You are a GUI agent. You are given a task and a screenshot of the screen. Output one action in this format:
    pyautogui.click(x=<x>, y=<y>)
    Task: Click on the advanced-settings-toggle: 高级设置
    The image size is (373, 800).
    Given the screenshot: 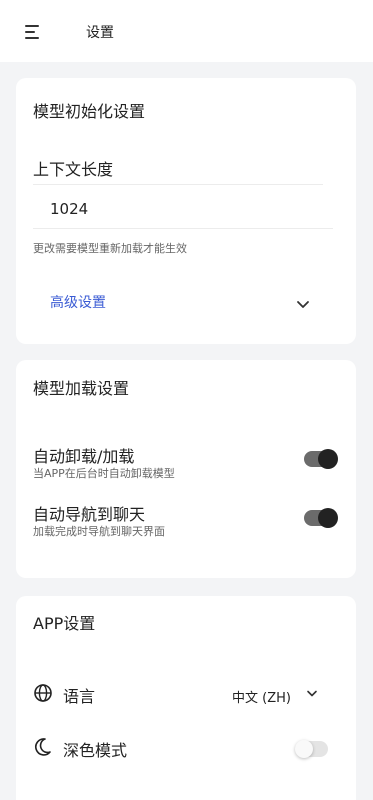 What is the action you would take?
    pyautogui.click(x=78, y=302)
    